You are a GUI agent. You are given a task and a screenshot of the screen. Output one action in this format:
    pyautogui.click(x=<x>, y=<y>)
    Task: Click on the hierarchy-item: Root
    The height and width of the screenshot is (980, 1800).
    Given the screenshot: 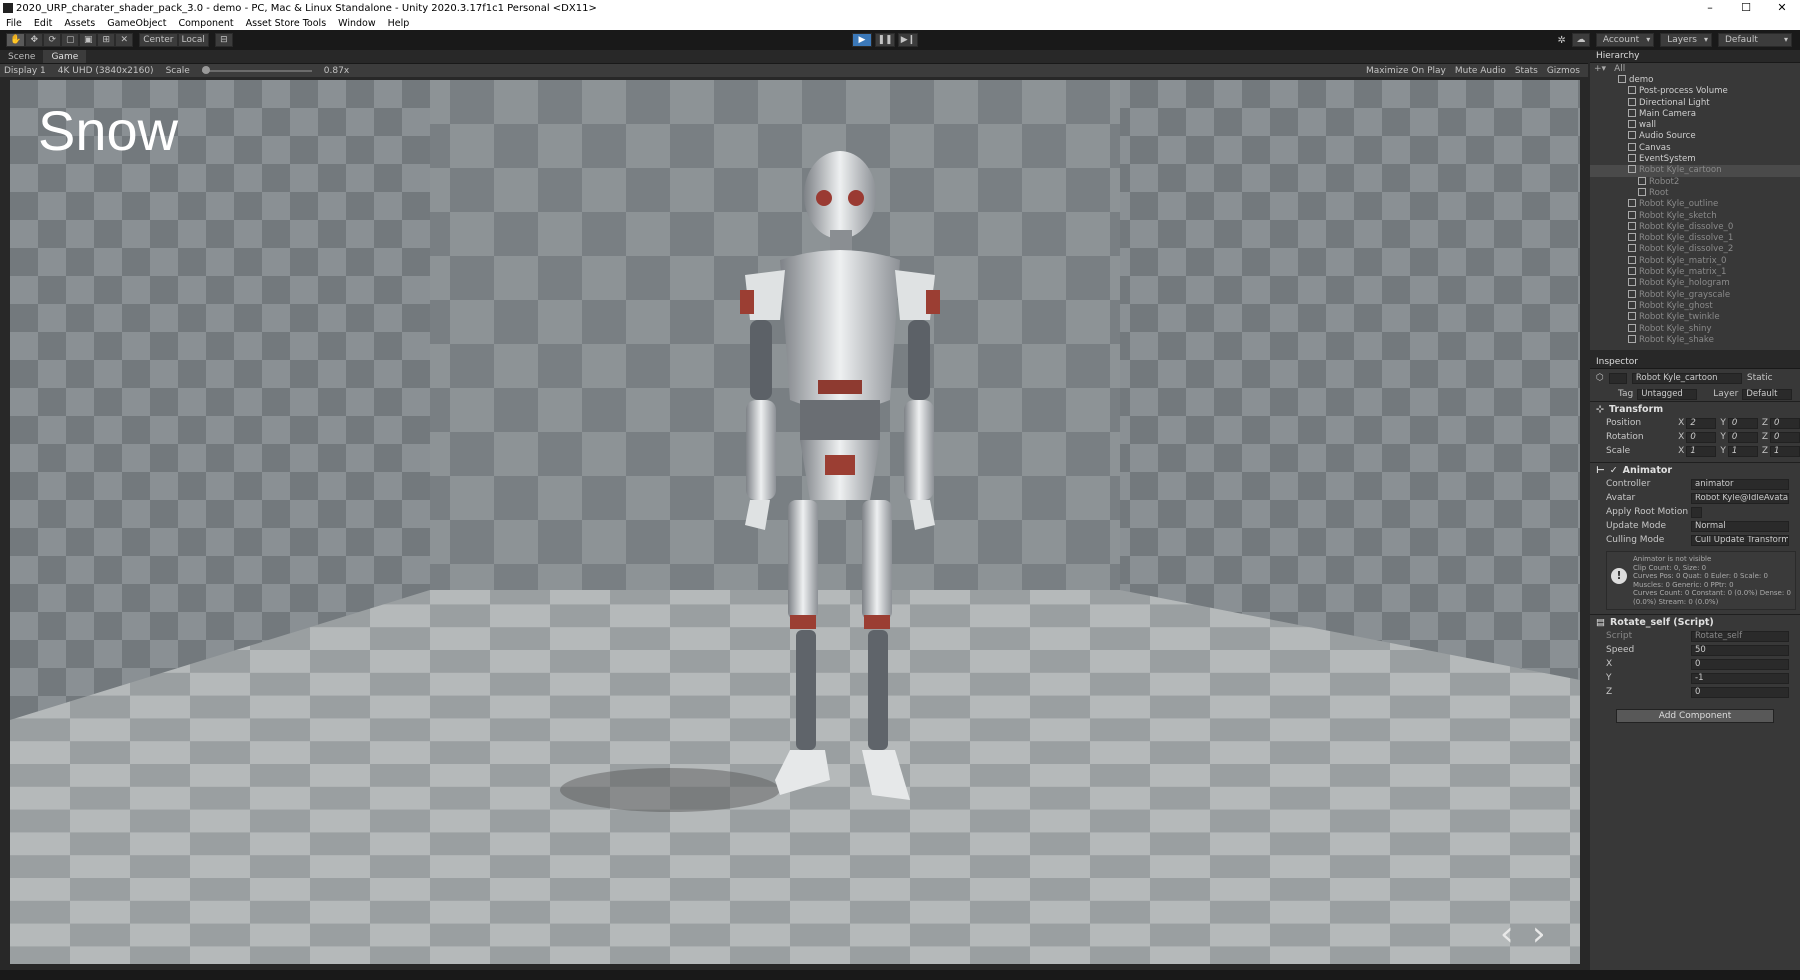 What is the action you would take?
    pyautogui.click(x=1695, y=193)
    